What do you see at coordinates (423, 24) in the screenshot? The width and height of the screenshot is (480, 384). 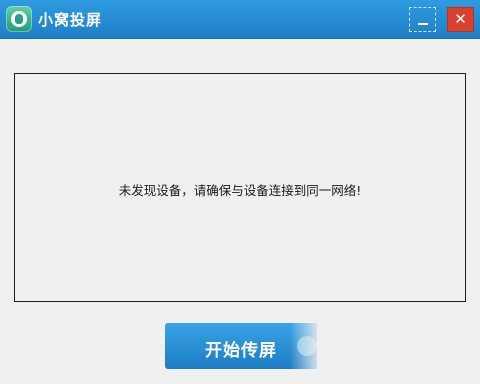 I see `minimize-icon` at bounding box center [423, 24].